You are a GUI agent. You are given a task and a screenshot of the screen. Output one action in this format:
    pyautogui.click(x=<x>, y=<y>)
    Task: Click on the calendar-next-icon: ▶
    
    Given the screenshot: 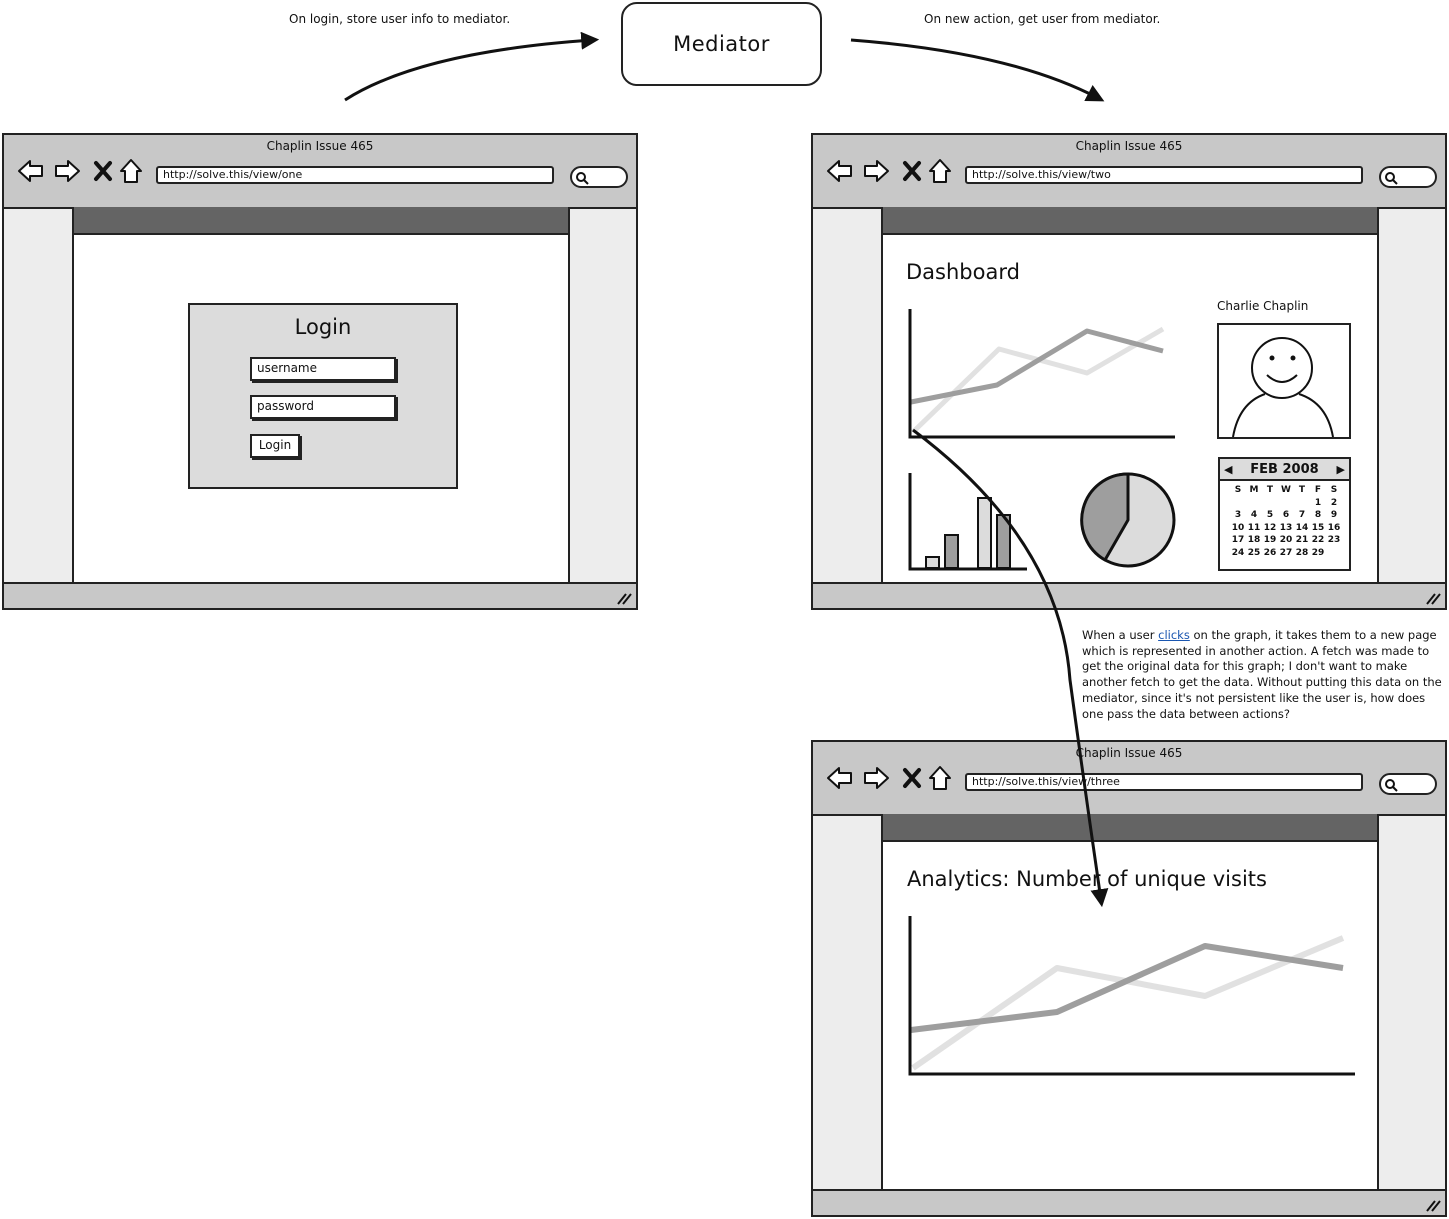 What is the action you would take?
    pyautogui.click(x=1341, y=469)
    